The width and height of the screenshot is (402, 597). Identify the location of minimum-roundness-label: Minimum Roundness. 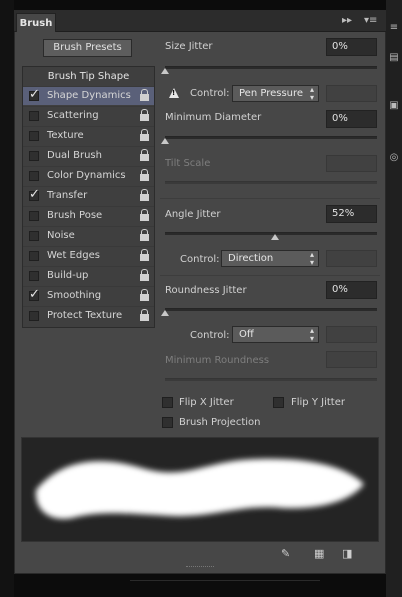
(217, 360).